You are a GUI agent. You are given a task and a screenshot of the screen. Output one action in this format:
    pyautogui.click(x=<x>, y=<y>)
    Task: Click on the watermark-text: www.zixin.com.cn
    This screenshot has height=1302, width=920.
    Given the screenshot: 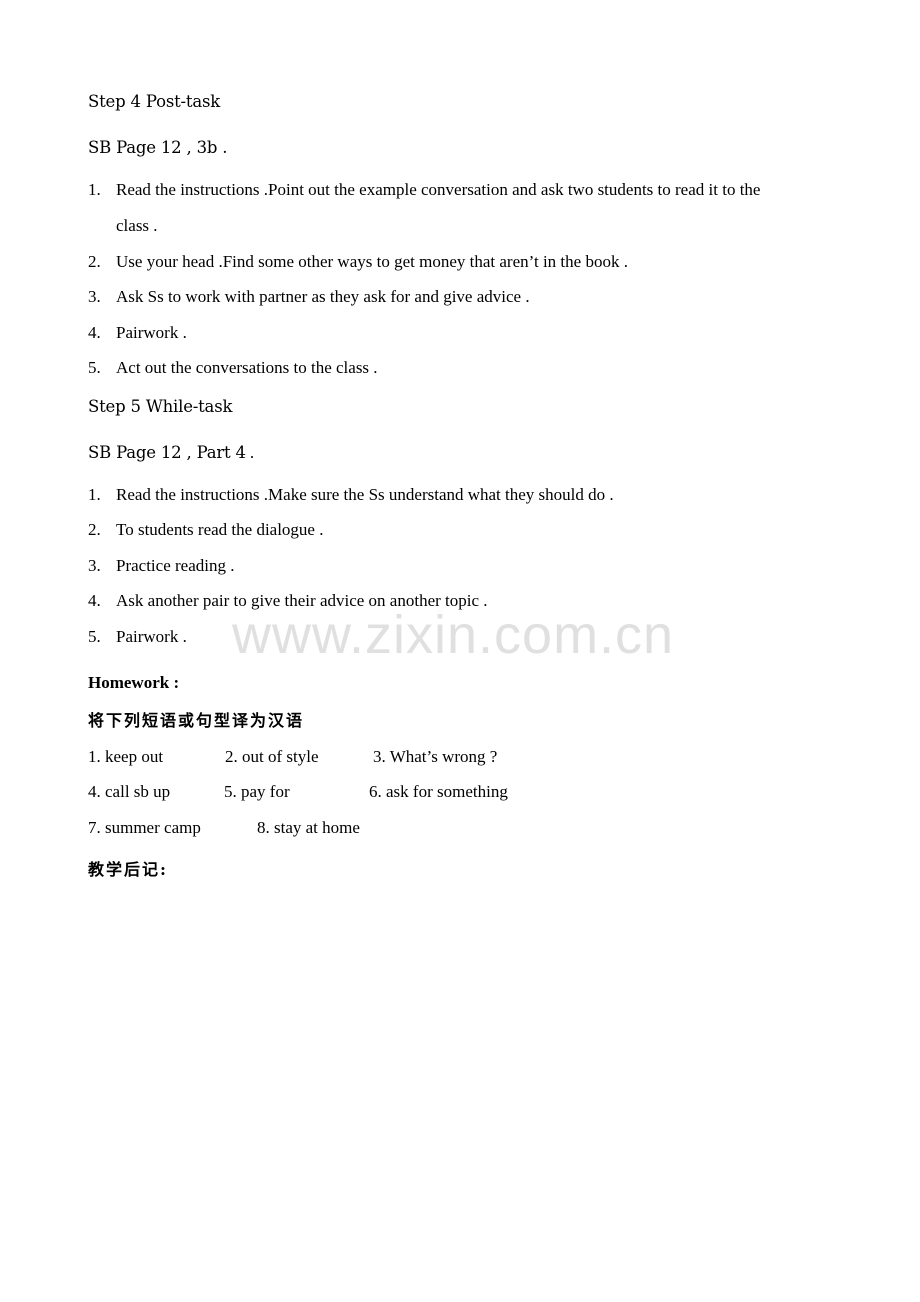 What is the action you would take?
    pyautogui.click(x=453, y=635)
    